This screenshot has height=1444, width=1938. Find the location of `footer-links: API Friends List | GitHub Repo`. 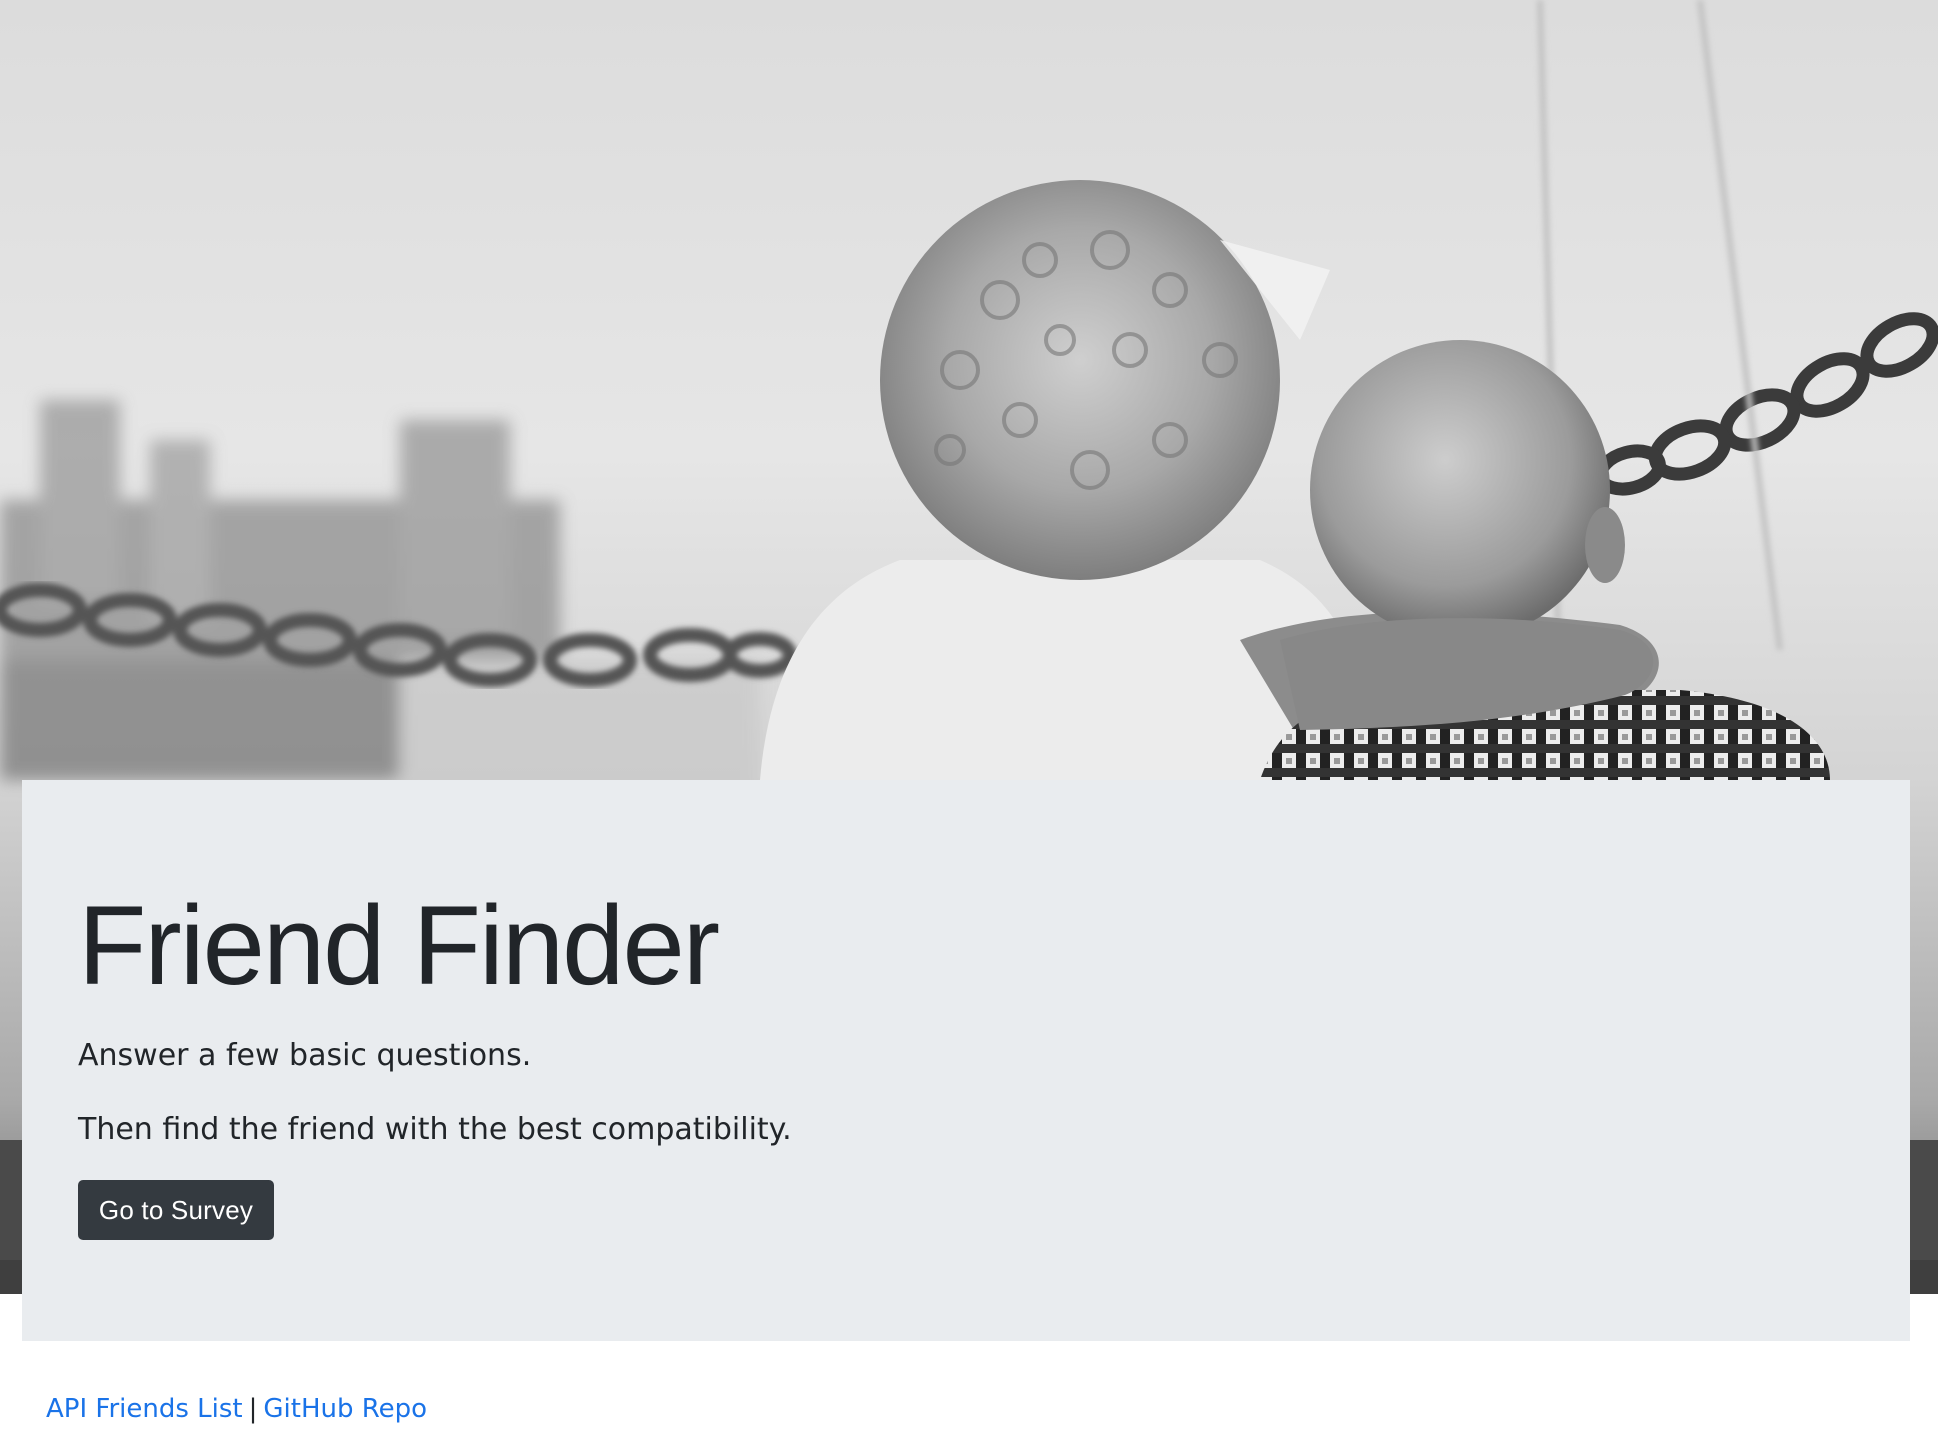

footer-links: API Friends List | GitHub Repo is located at coordinates (236, 1409).